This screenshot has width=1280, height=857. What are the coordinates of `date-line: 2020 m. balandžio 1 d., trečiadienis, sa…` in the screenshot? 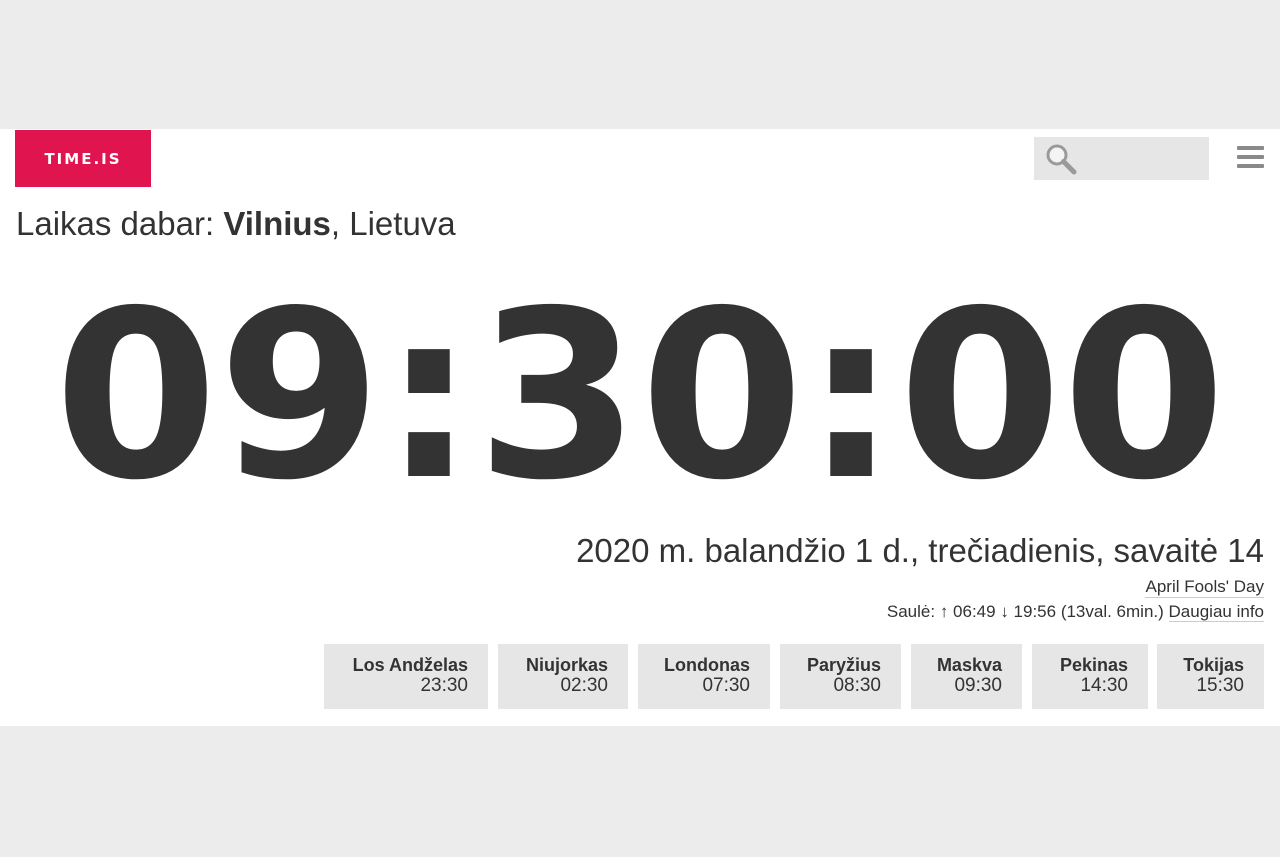 It's located at (920, 550).